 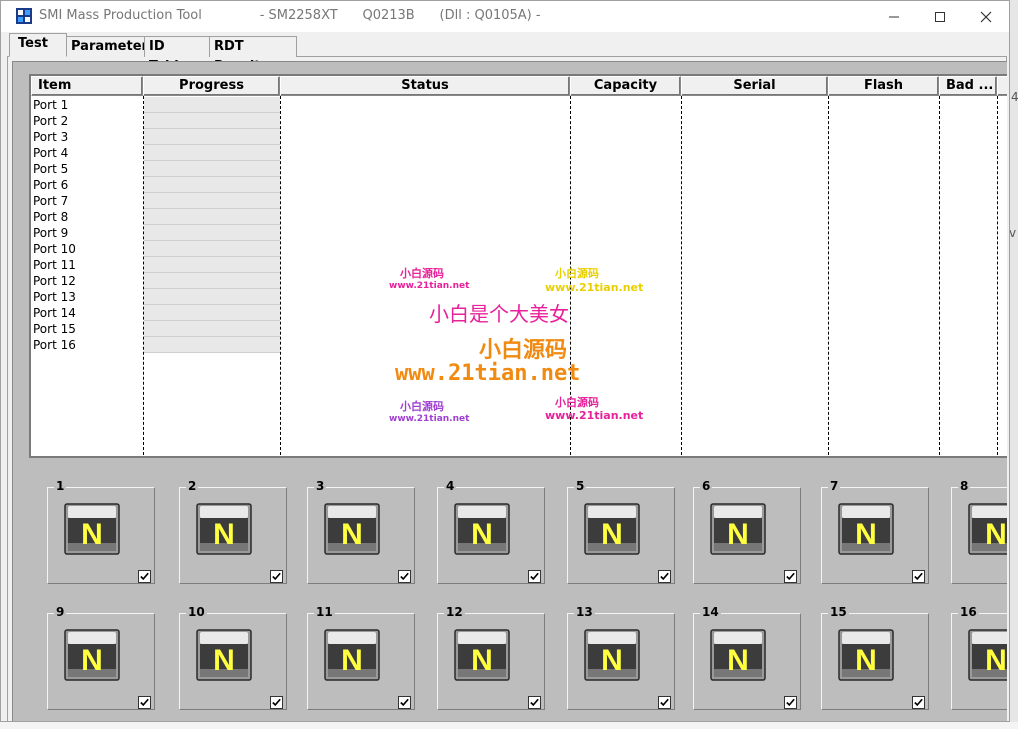 I want to click on tab-test: Test, so click(x=38, y=45).